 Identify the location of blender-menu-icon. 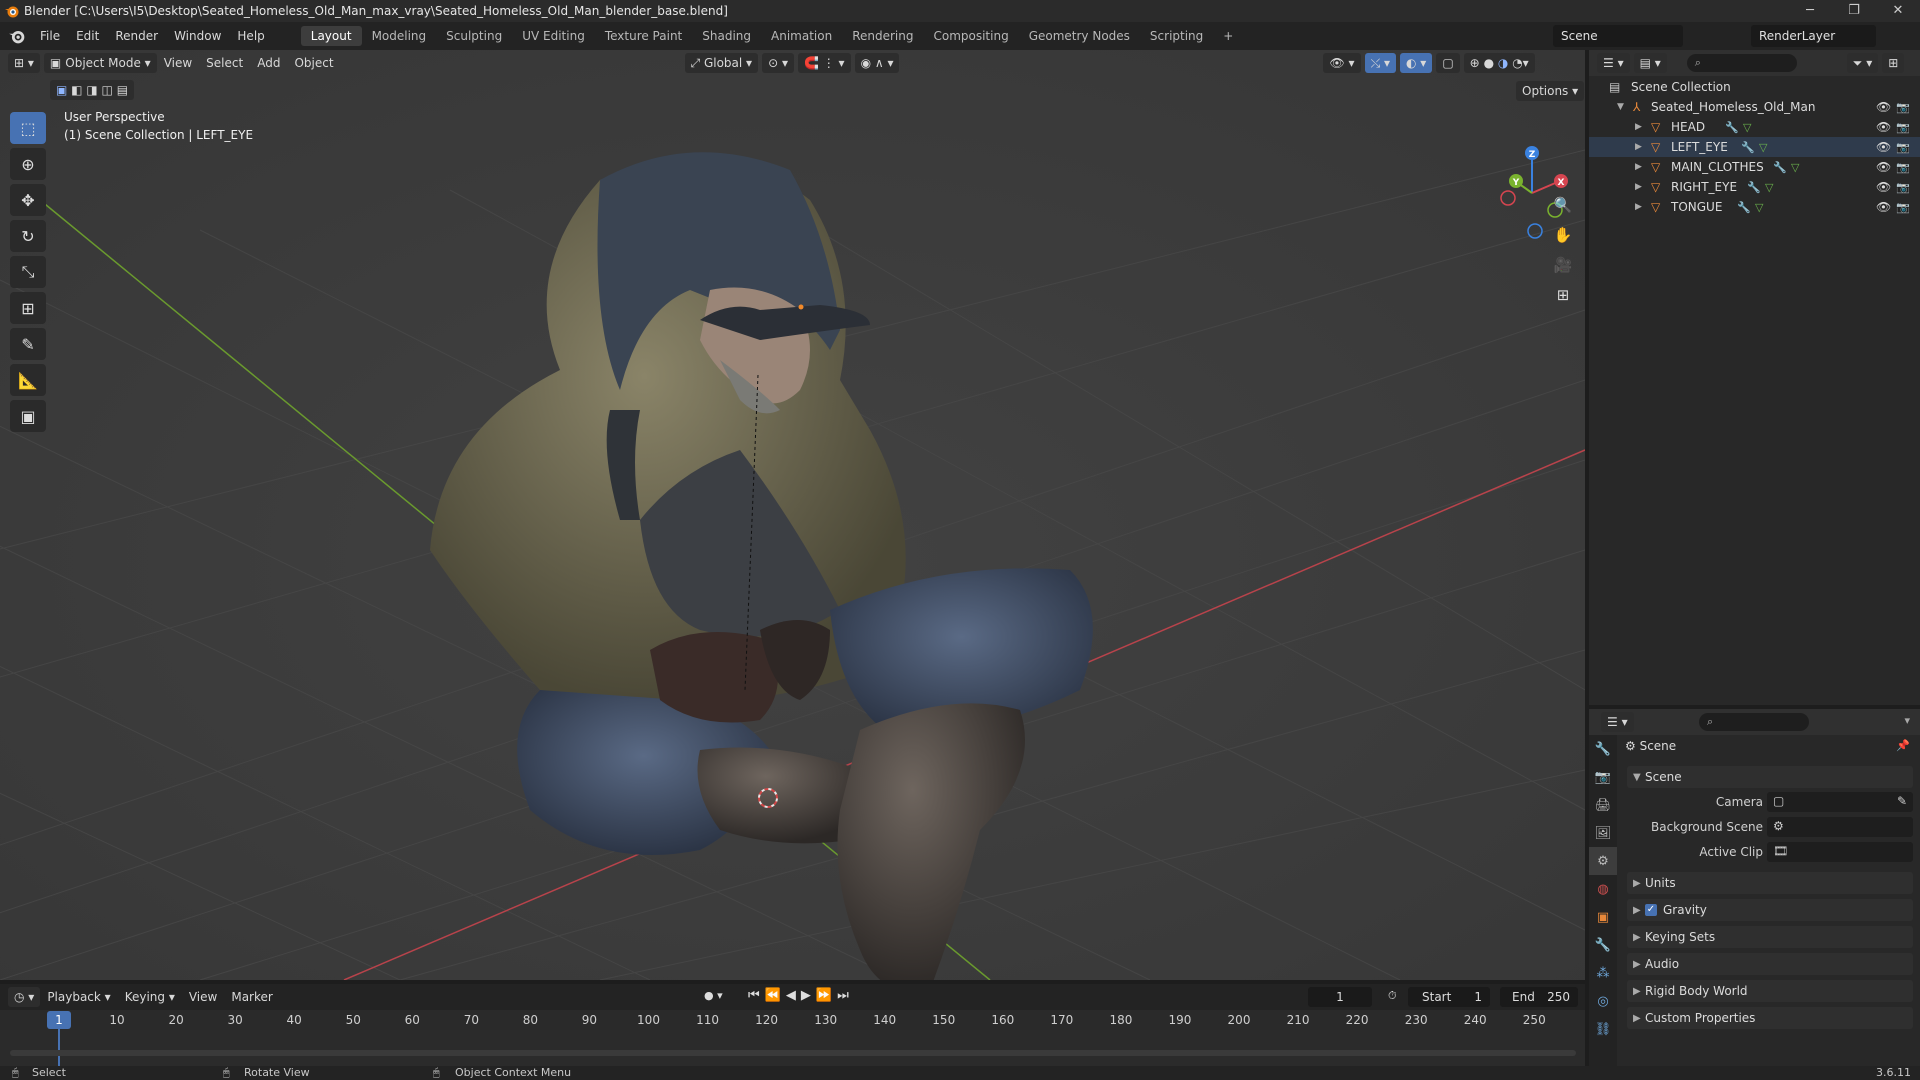
(17, 36).